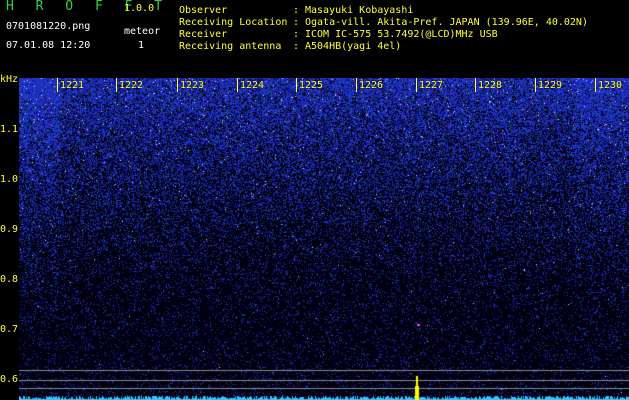 The image size is (629, 400). What do you see at coordinates (311, 85) in the screenshot?
I see `x-tick-label: 1225` at bounding box center [311, 85].